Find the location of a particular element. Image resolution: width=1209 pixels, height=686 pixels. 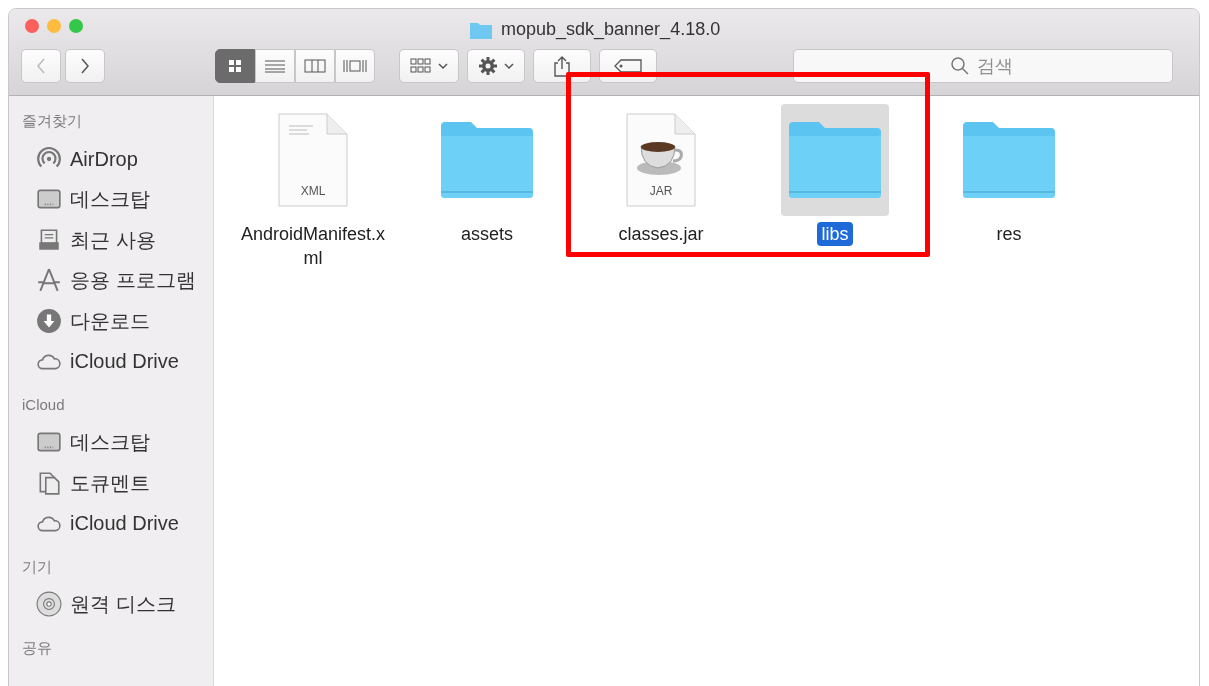

file-name: AndroidManifest.x ml is located at coordinates (313, 246).